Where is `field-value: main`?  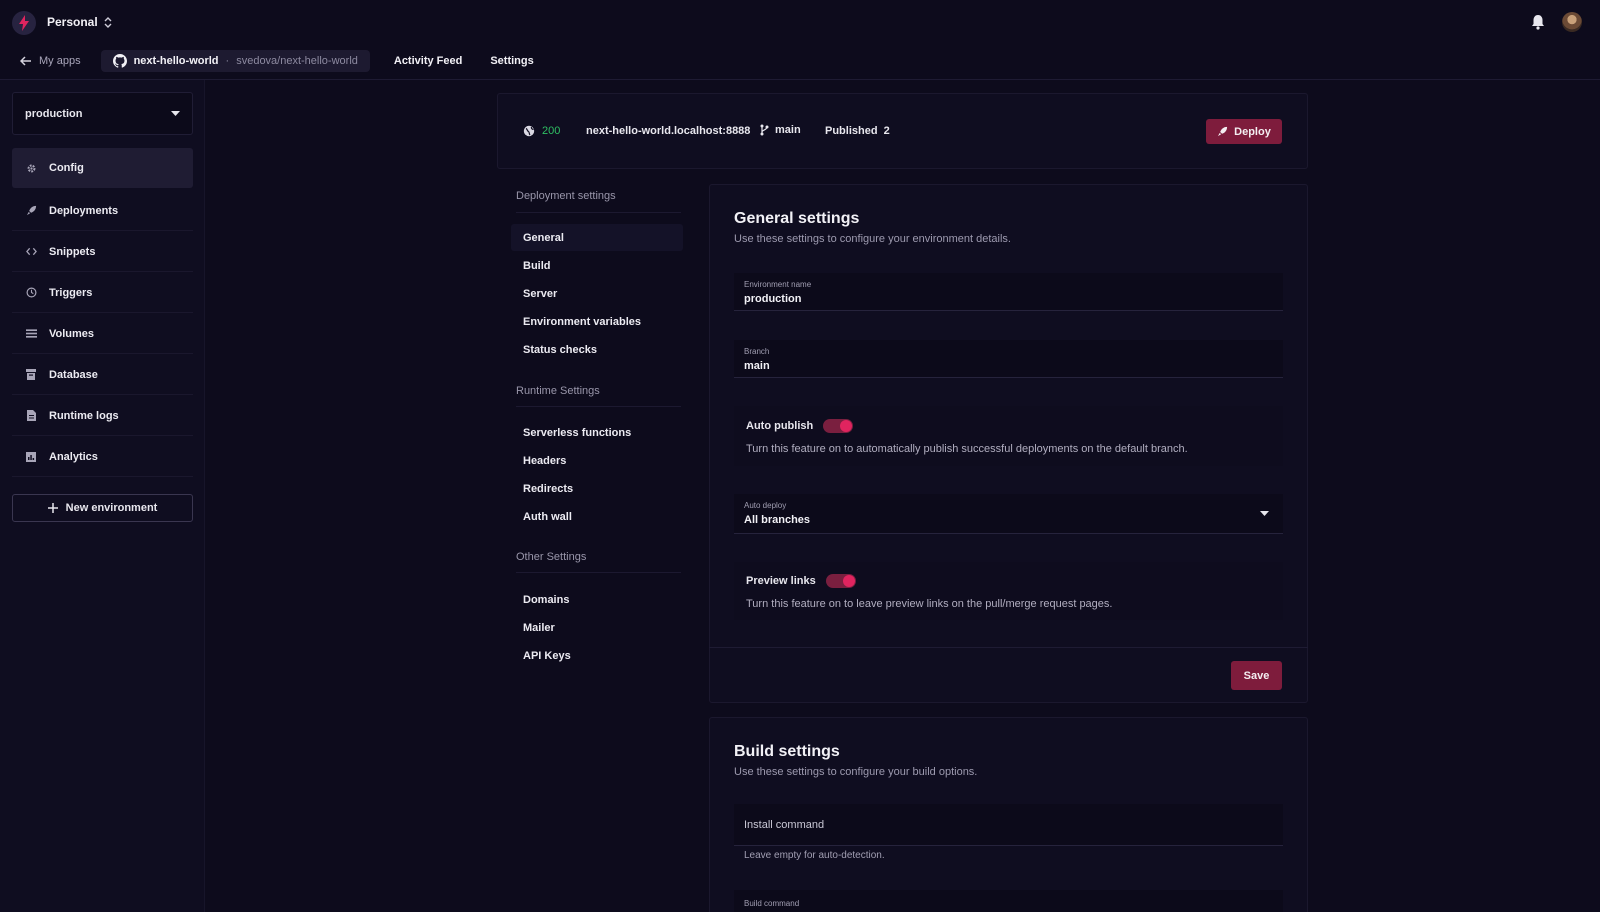 field-value: main is located at coordinates (757, 366).